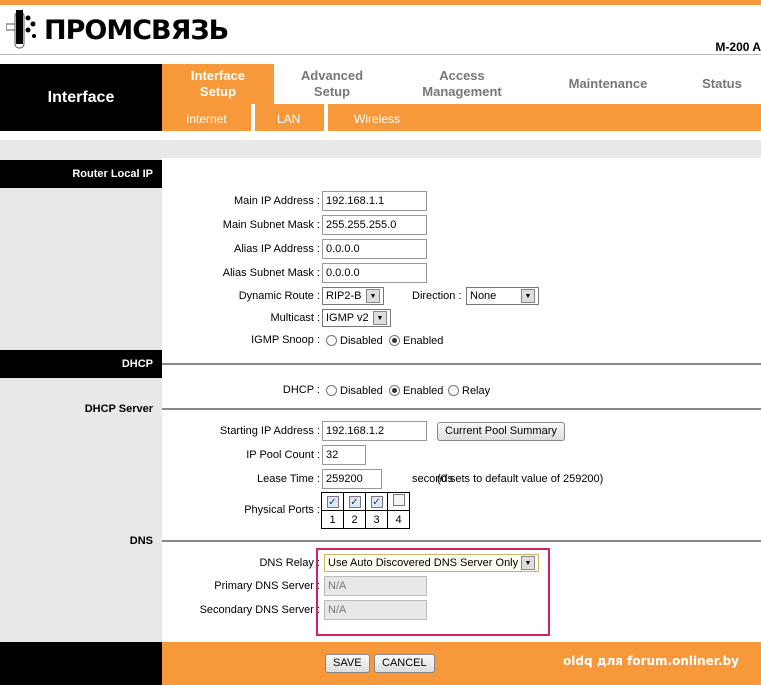 The width and height of the screenshot is (761, 685). Describe the element at coordinates (332, 519) in the screenshot. I see `port-number: 1` at that location.